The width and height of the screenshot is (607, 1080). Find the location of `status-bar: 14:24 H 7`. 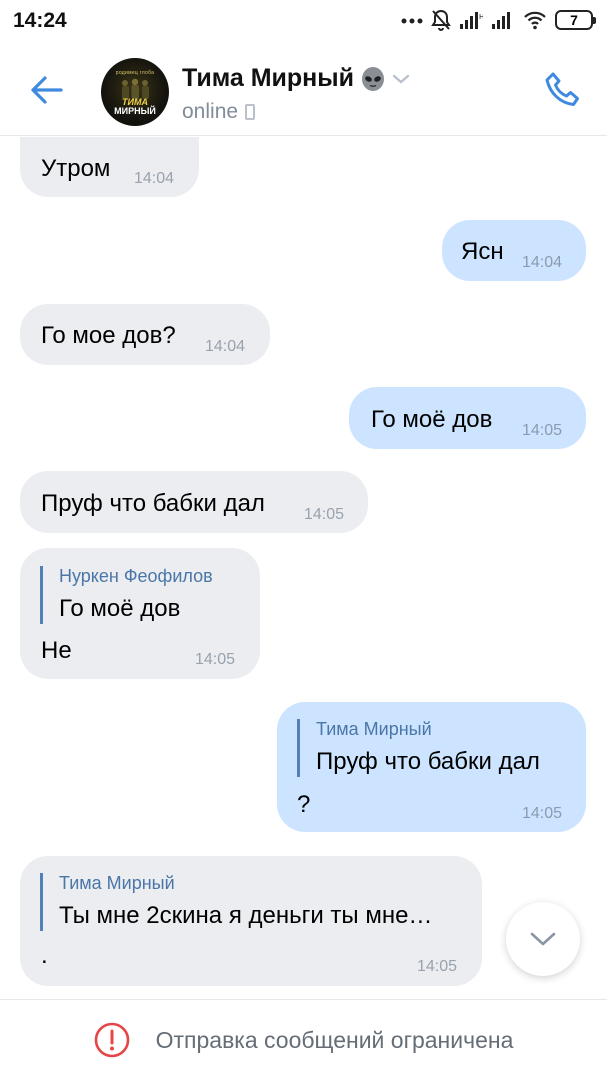

status-bar: 14:24 H 7 is located at coordinates (303, 22).